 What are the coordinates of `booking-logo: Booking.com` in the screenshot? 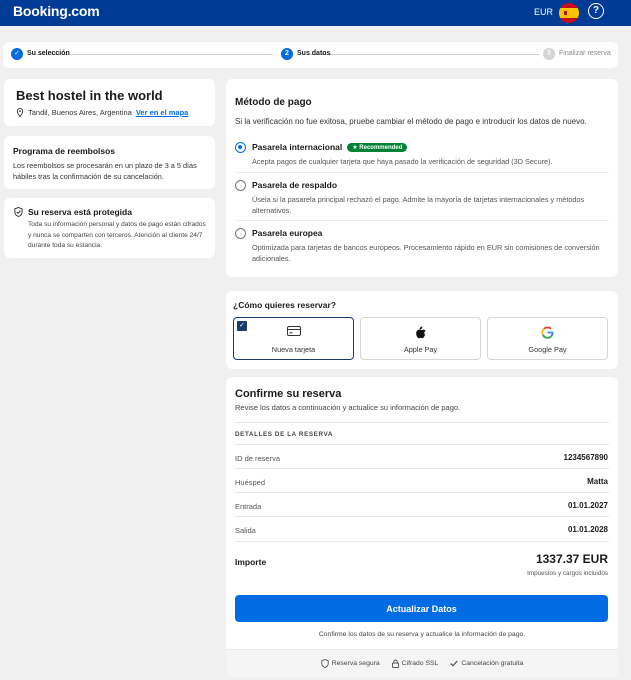 It's located at (56, 11).